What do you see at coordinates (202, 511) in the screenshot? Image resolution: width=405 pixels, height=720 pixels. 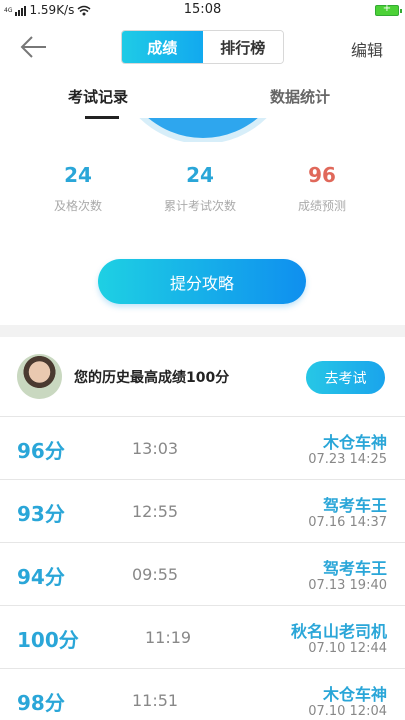 I see `record-row: 93分 12:55 驾考车王 07.16 14:37` at bounding box center [202, 511].